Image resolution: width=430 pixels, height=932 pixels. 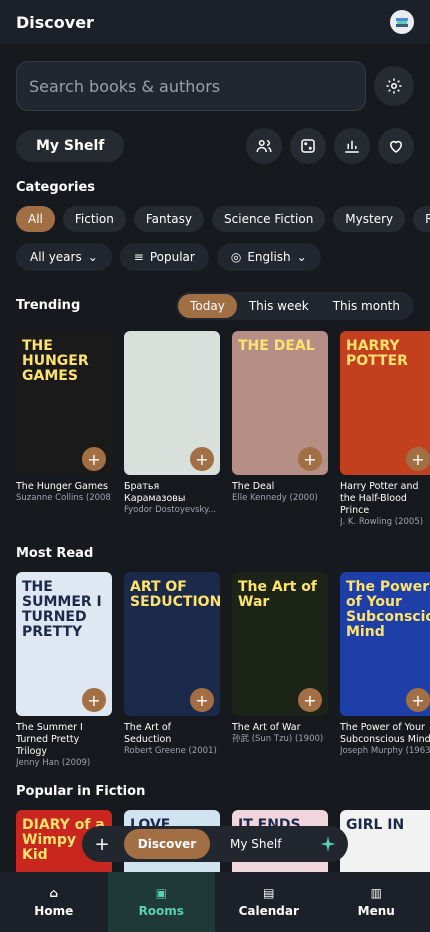 I want to click on shelf-icon-group, so click(x=330, y=146).